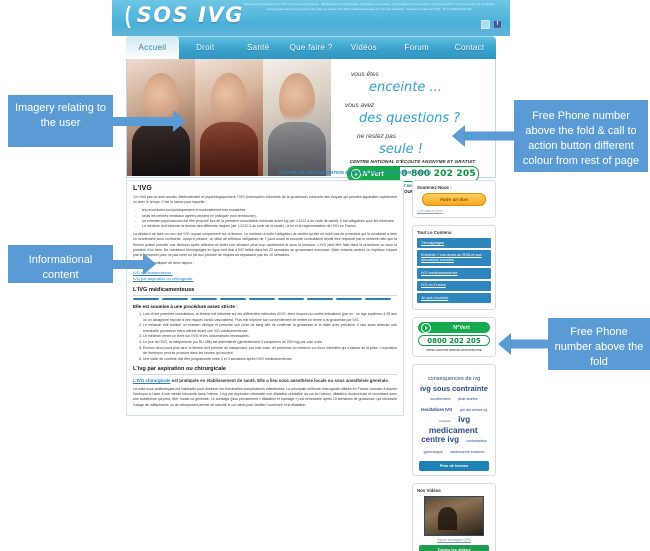 This screenshot has width=650, height=551. Describe the element at coordinates (416, 47) in the screenshot. I see `nav-item-forum: Forum` at that location.